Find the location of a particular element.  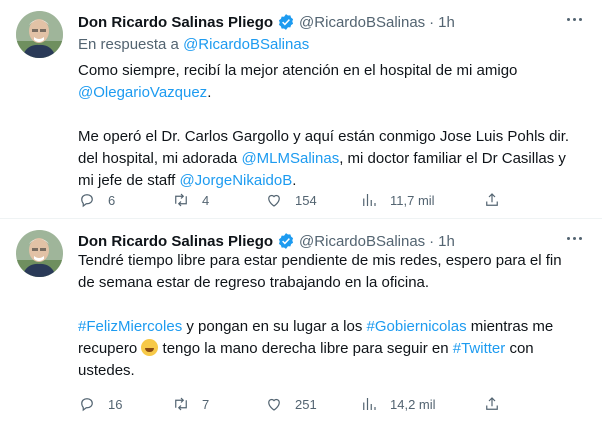

reply-handle-link: @RicardoBSalinas is located at coordinates (246, 44).